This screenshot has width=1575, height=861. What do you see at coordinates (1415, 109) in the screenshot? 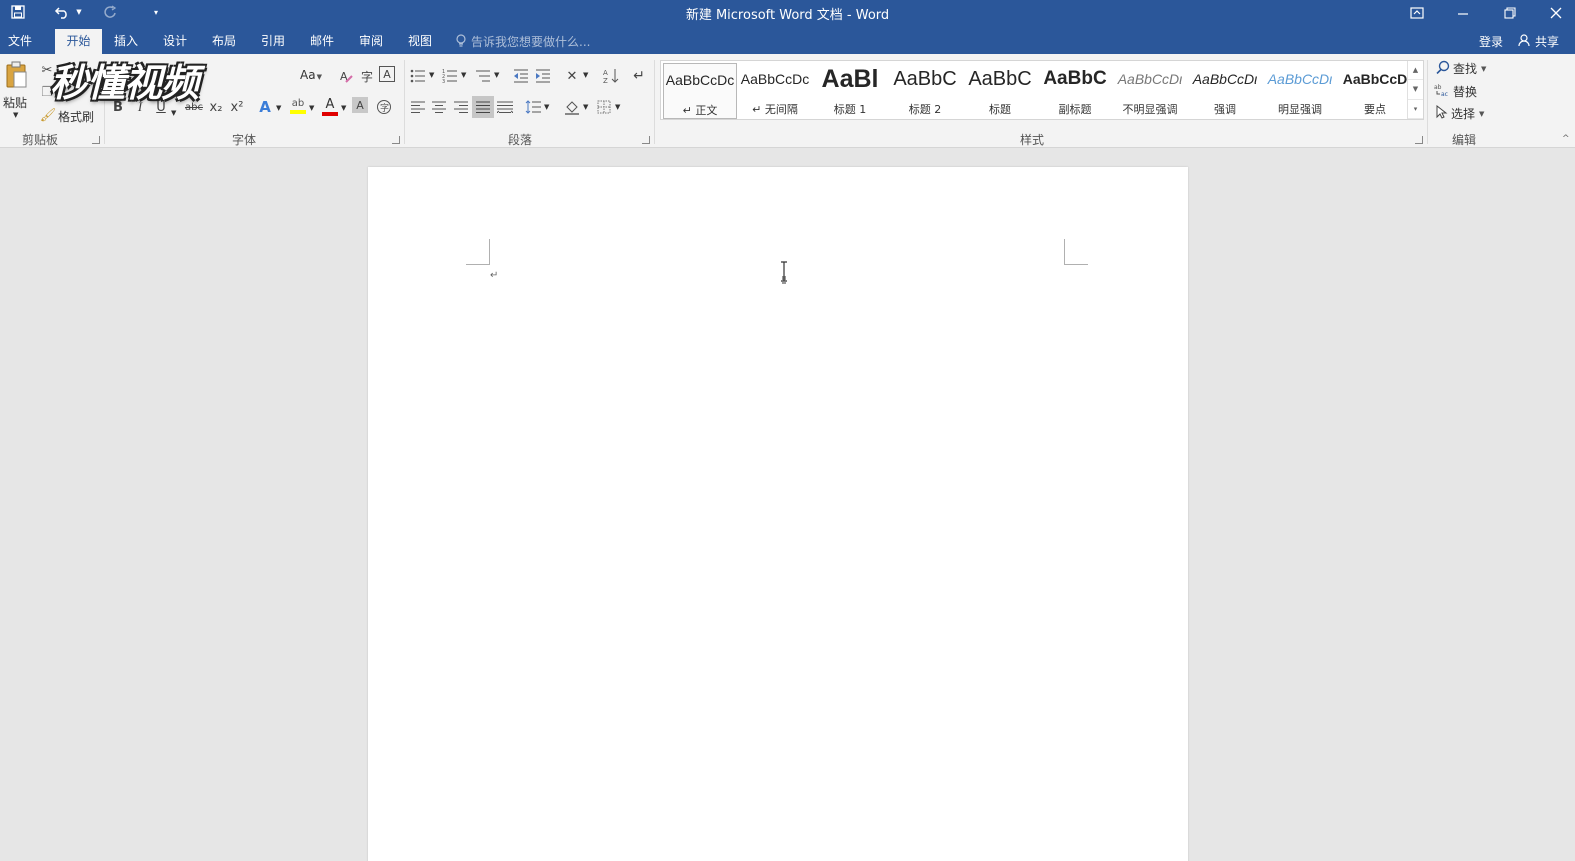
I see `gallery-more-icon: ▾` at bounding box center [1415, 109].